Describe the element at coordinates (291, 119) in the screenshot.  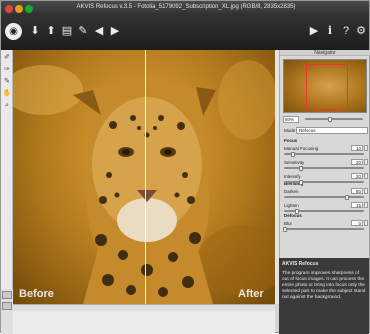
I see `zoom-select: 50%` at that location.